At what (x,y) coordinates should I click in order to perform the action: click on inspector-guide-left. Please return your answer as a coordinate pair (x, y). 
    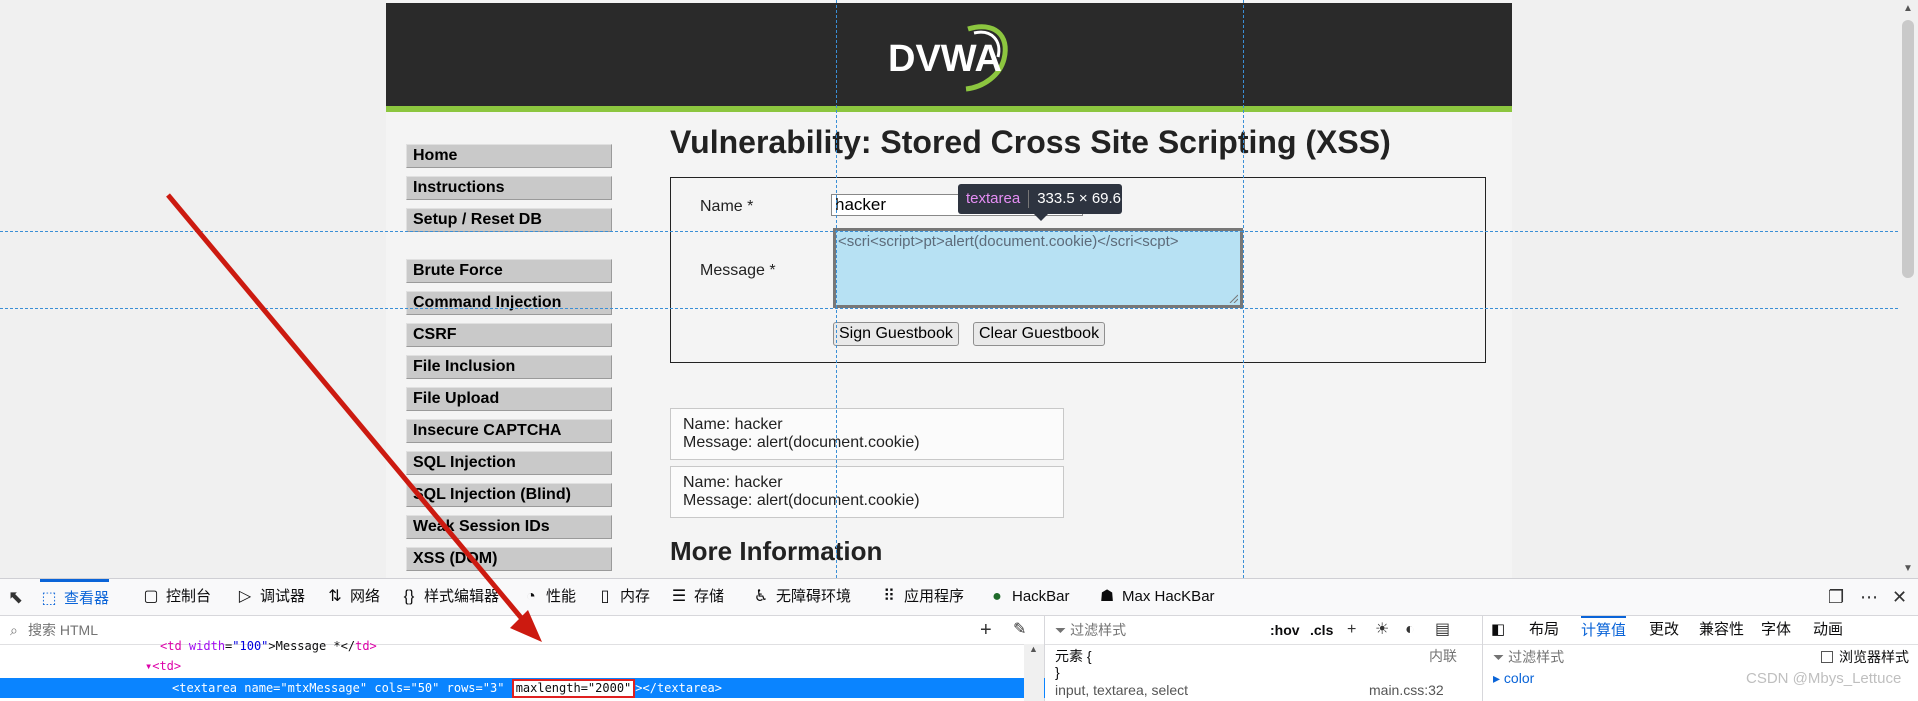
    Looking at the image, I should click on (836, 289).